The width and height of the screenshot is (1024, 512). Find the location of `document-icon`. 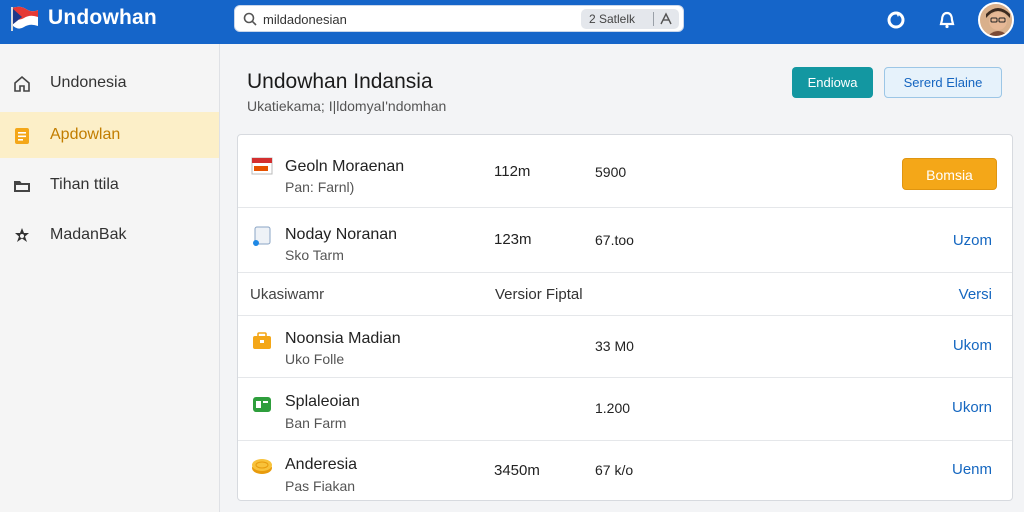

document-icon is located at coordinates (22, 136).